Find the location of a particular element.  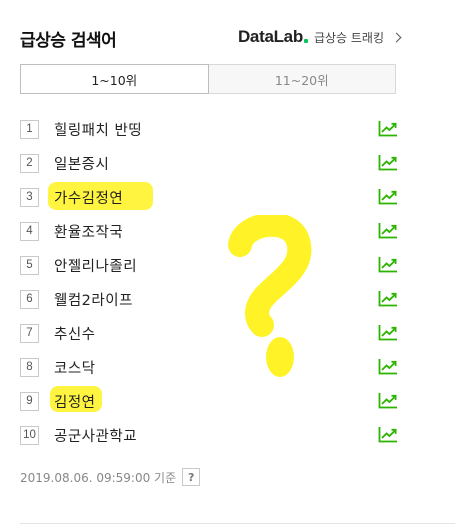

keyword-row: 2 일본증시 is located at coordinates (210, 163).